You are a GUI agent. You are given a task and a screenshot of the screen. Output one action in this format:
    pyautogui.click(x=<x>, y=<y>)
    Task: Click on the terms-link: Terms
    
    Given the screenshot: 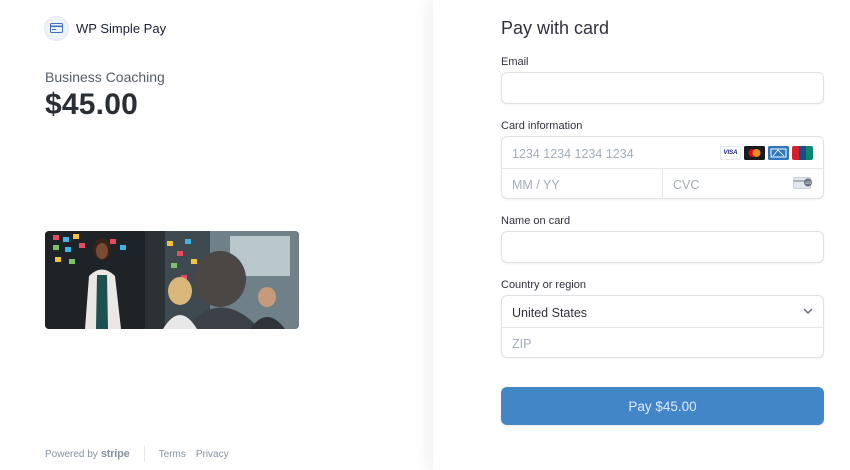 What is the action you would take?
    pyautogui.click(x=172, y=454)
    